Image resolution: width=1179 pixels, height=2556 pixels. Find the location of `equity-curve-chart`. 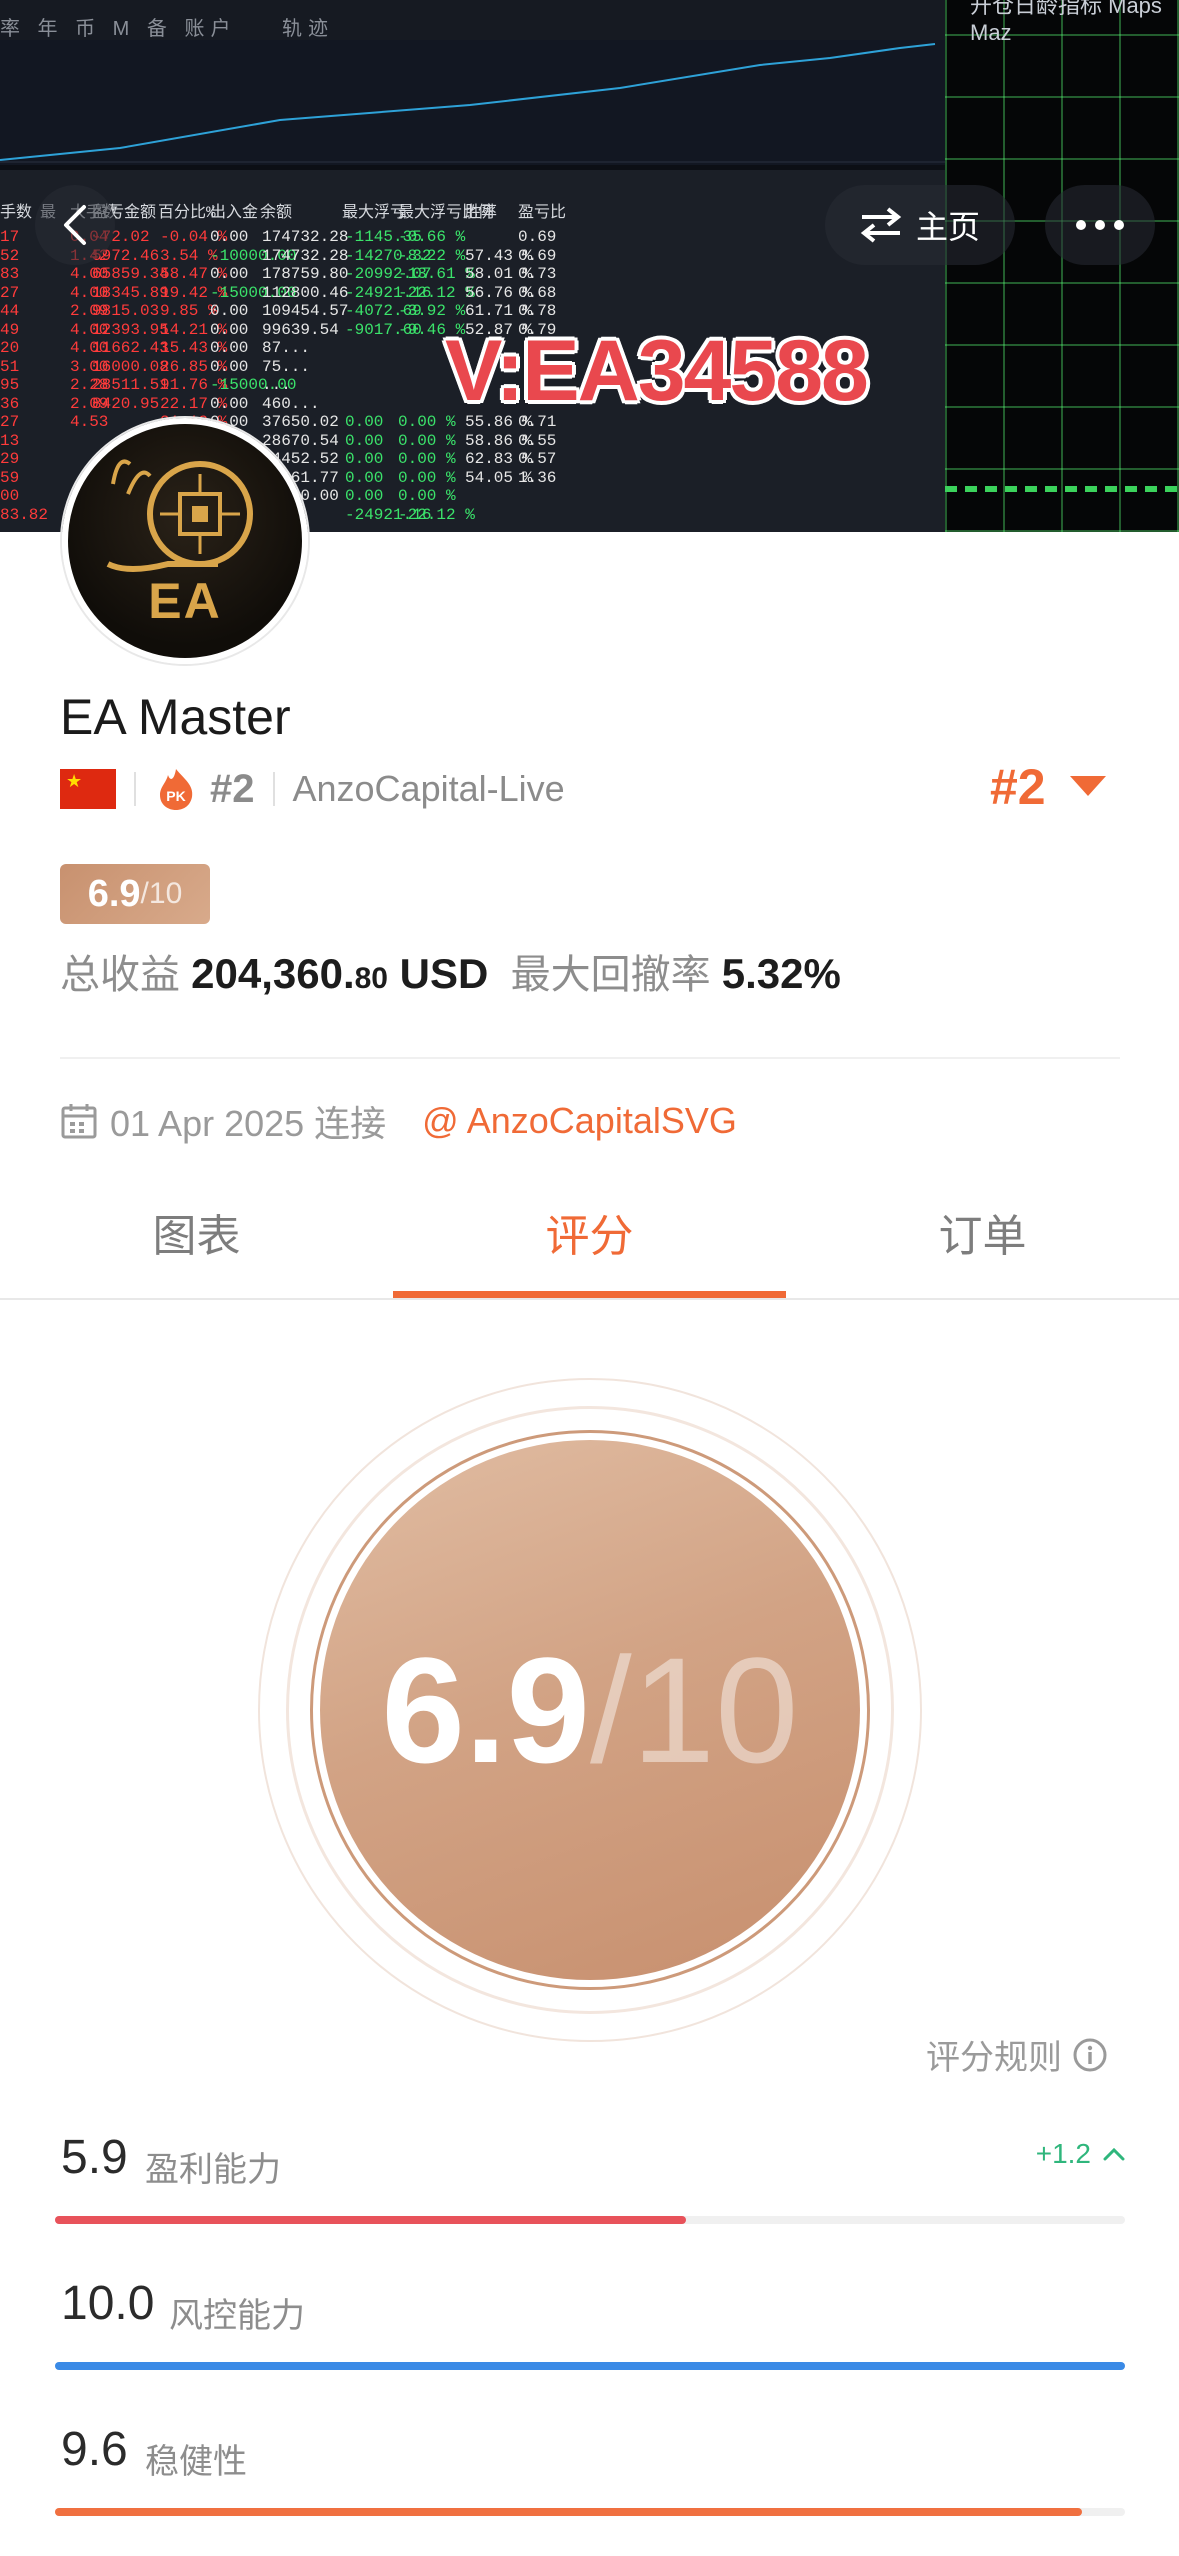

equity-curve-chart is located at coordinates (472, 102).